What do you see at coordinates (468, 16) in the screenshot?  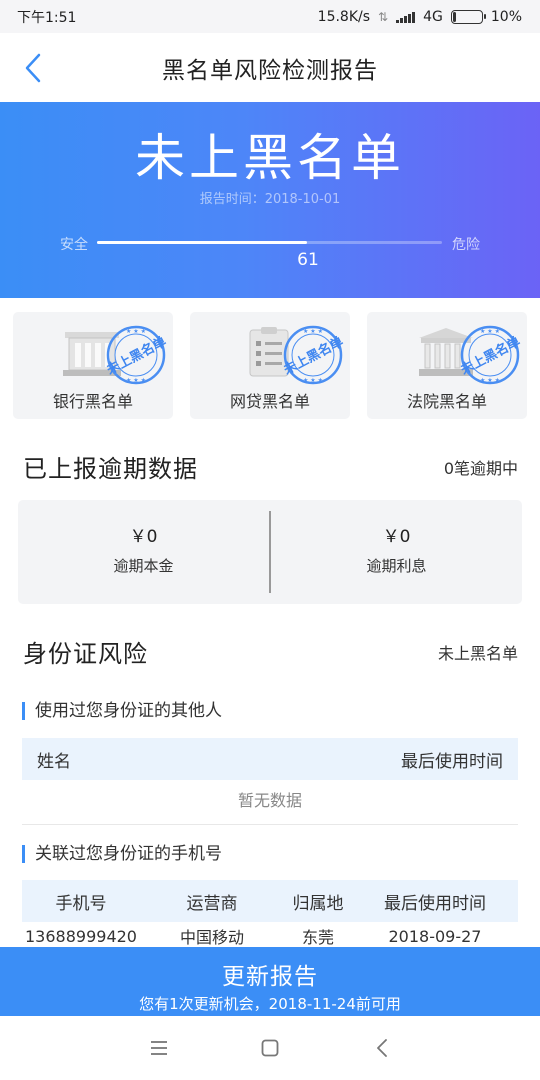 I see `battery-icon` at bounding box center [468, 16].